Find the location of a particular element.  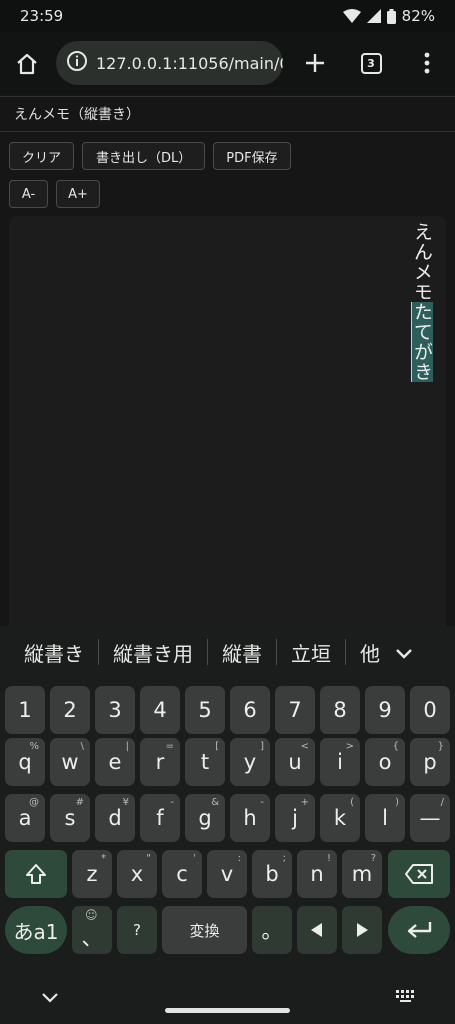

z-row: z * x " c ' v: b; n! m? is located at coordinates (227, 874).